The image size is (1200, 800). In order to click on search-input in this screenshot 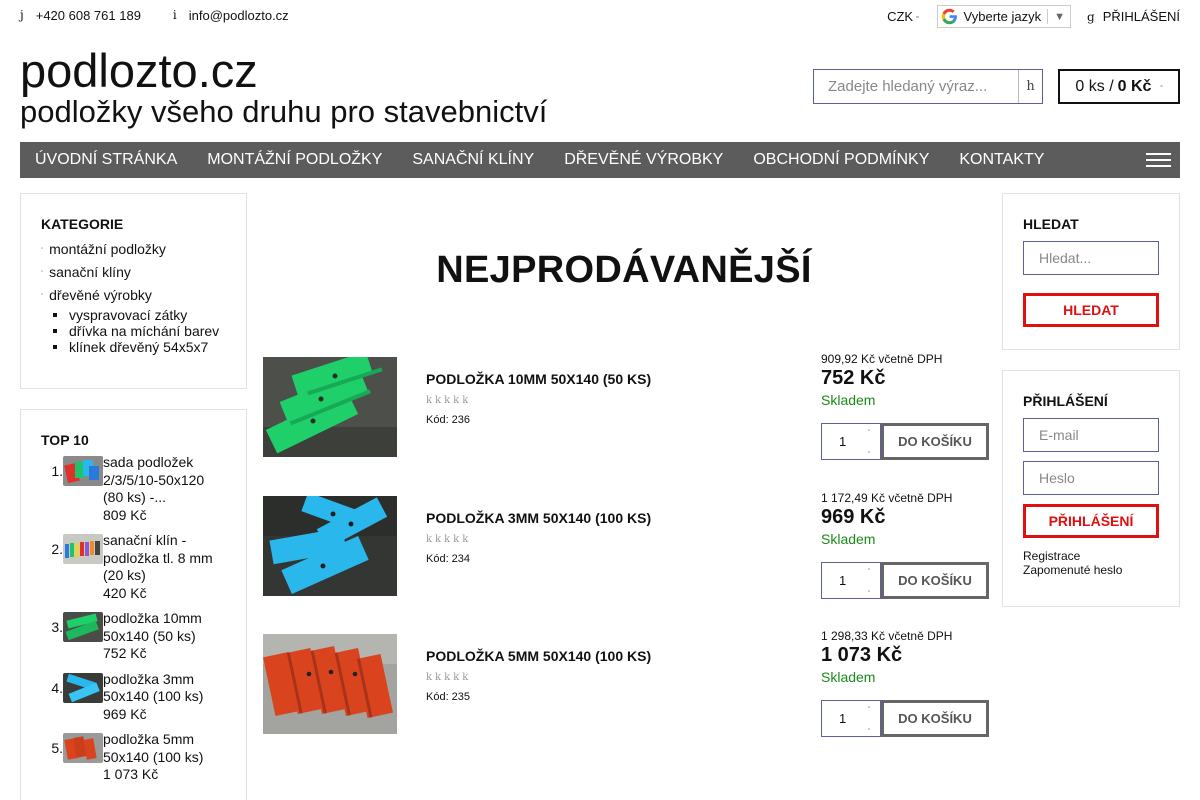, I will do `click(916, 86)`.